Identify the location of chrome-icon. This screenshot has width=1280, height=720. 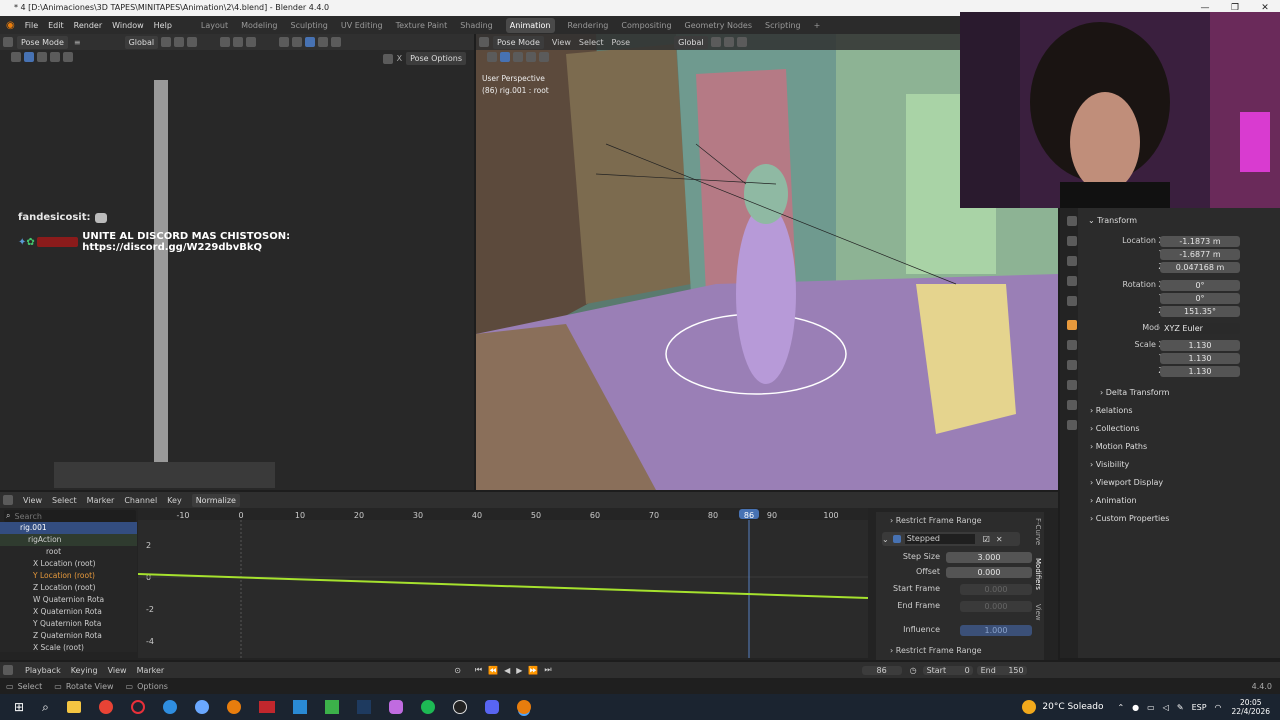
(105, 707).